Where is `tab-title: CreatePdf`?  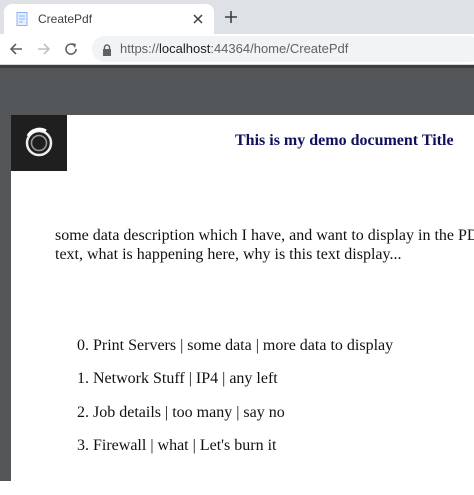 tab-title: CreatePdf is located at coordinates (65, 19).